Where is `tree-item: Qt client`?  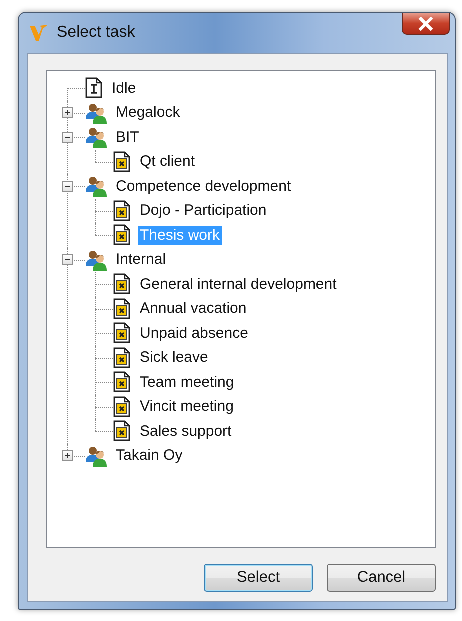 tree-item: Qt client is located at coordinates (168, 162).